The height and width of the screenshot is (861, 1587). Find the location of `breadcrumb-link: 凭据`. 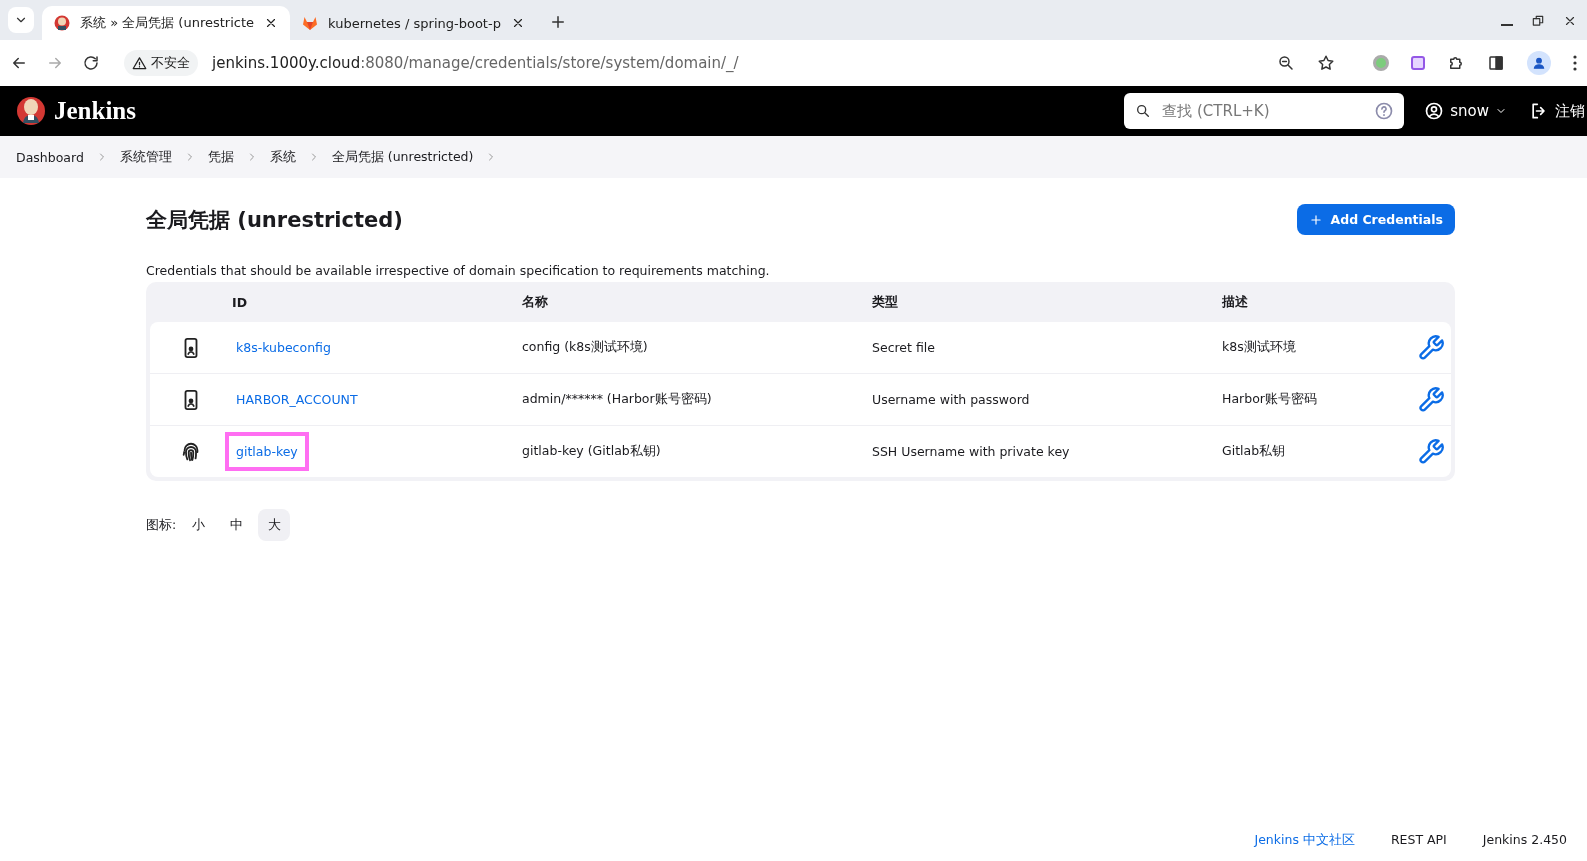

breadcrumb-link: 凭据 is located at coordinates (220, 157).